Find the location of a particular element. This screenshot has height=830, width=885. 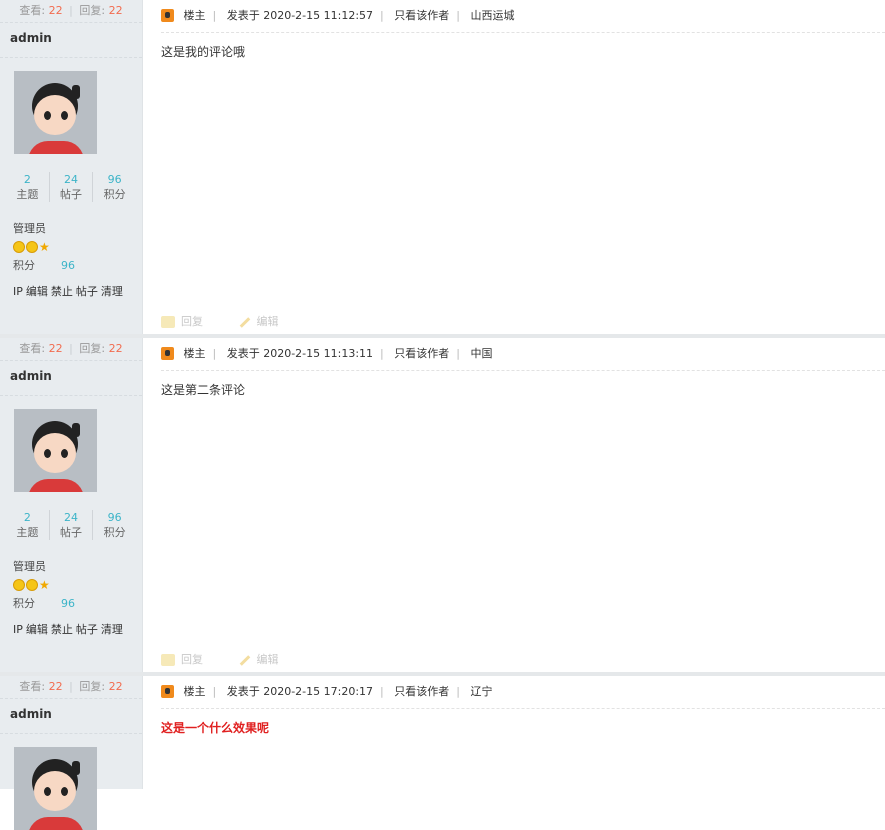

post-location: 山西运城 is located at coordinates (492, 15).